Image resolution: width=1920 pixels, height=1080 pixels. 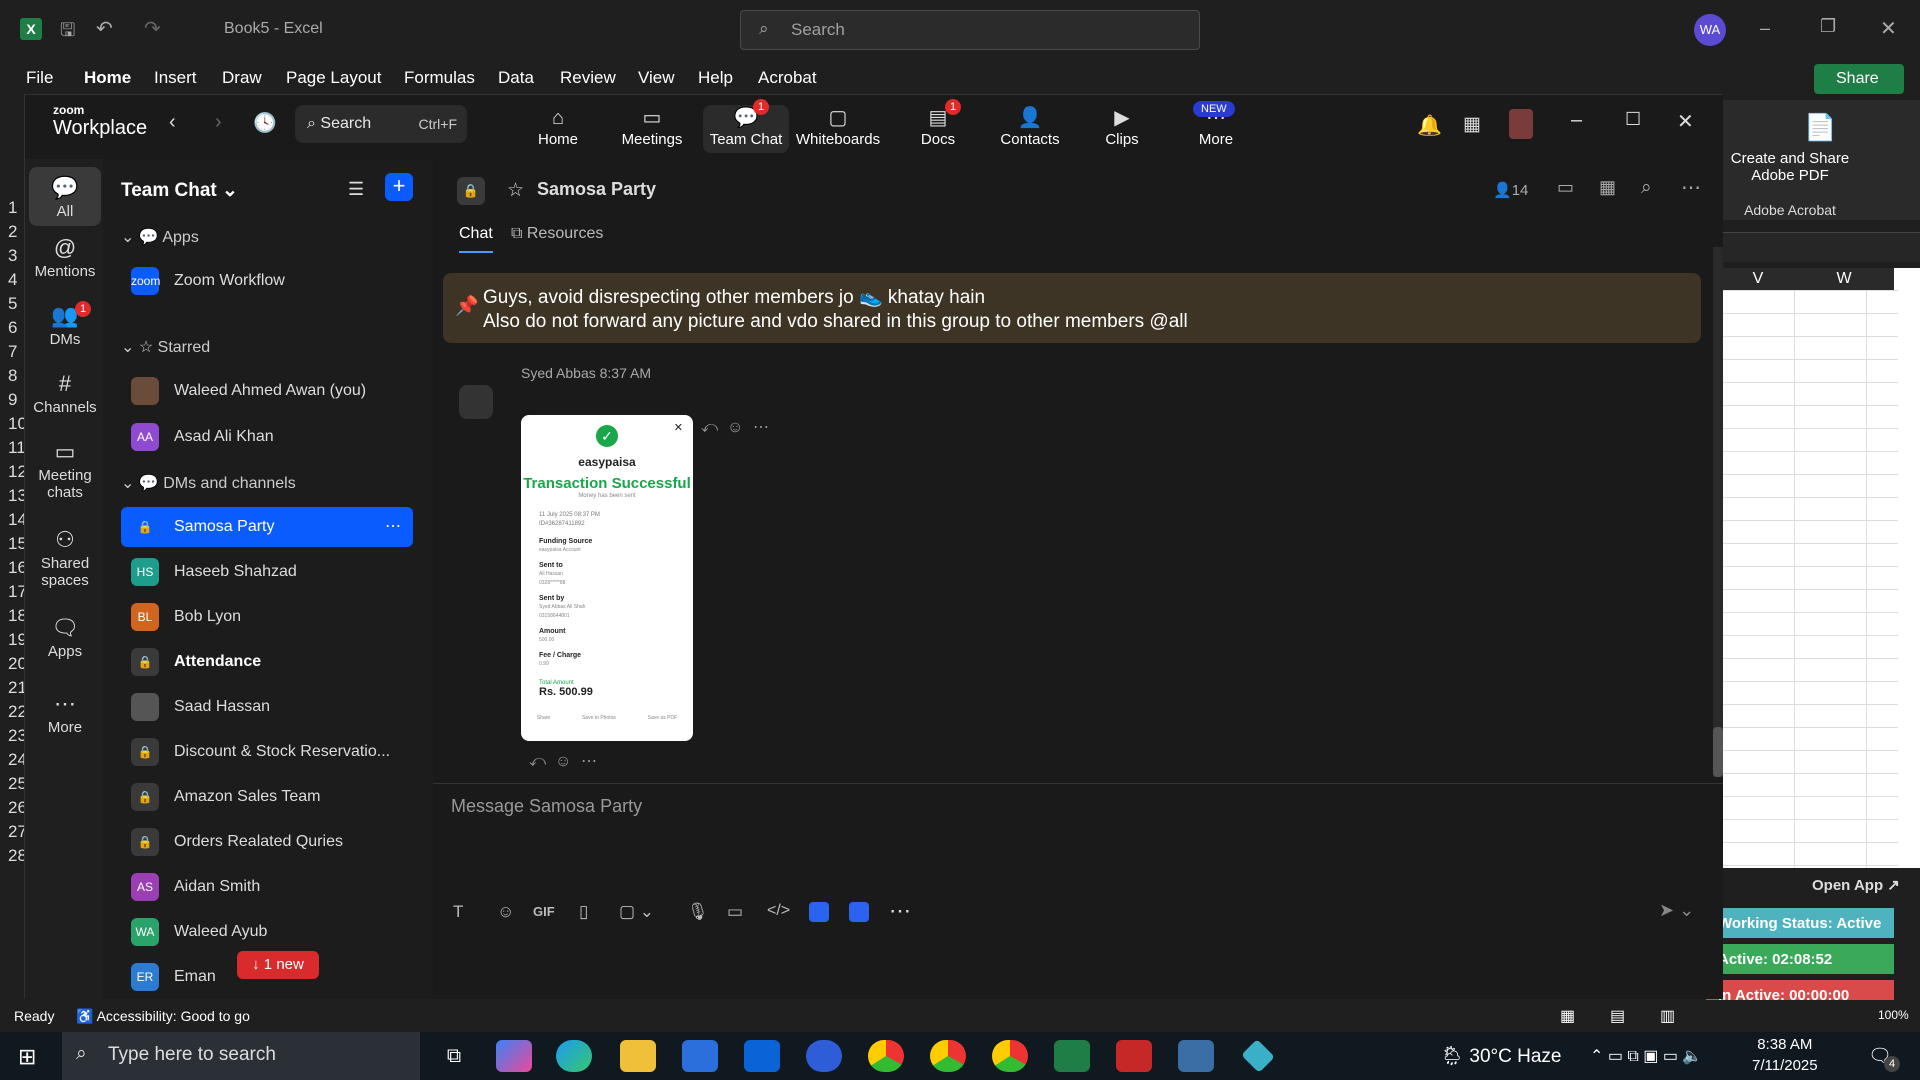 What do you see at coordinates (1893, 1015) in the screenshot?
I see `zoom-level: 100%` at bounding box center [1893, 1015].